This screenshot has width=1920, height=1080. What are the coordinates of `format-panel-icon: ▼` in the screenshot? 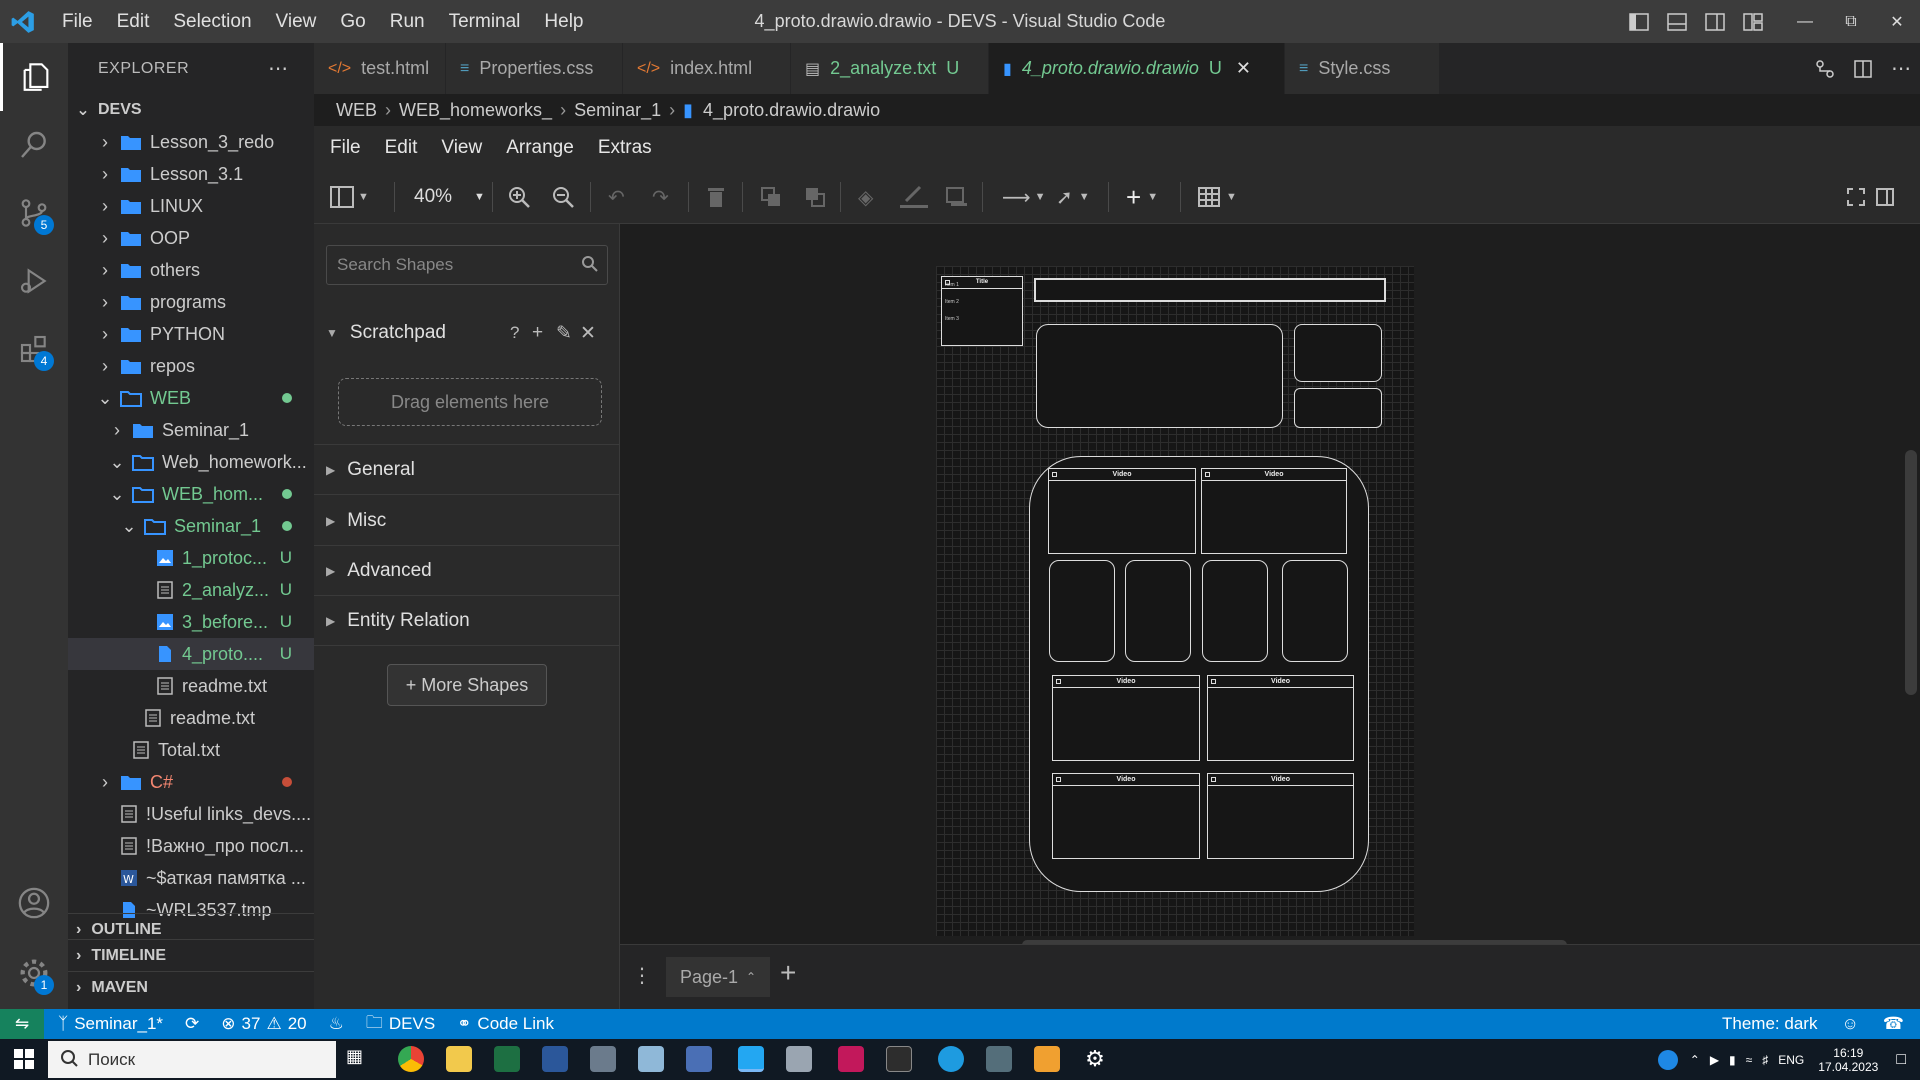 It's located at (349, 197).